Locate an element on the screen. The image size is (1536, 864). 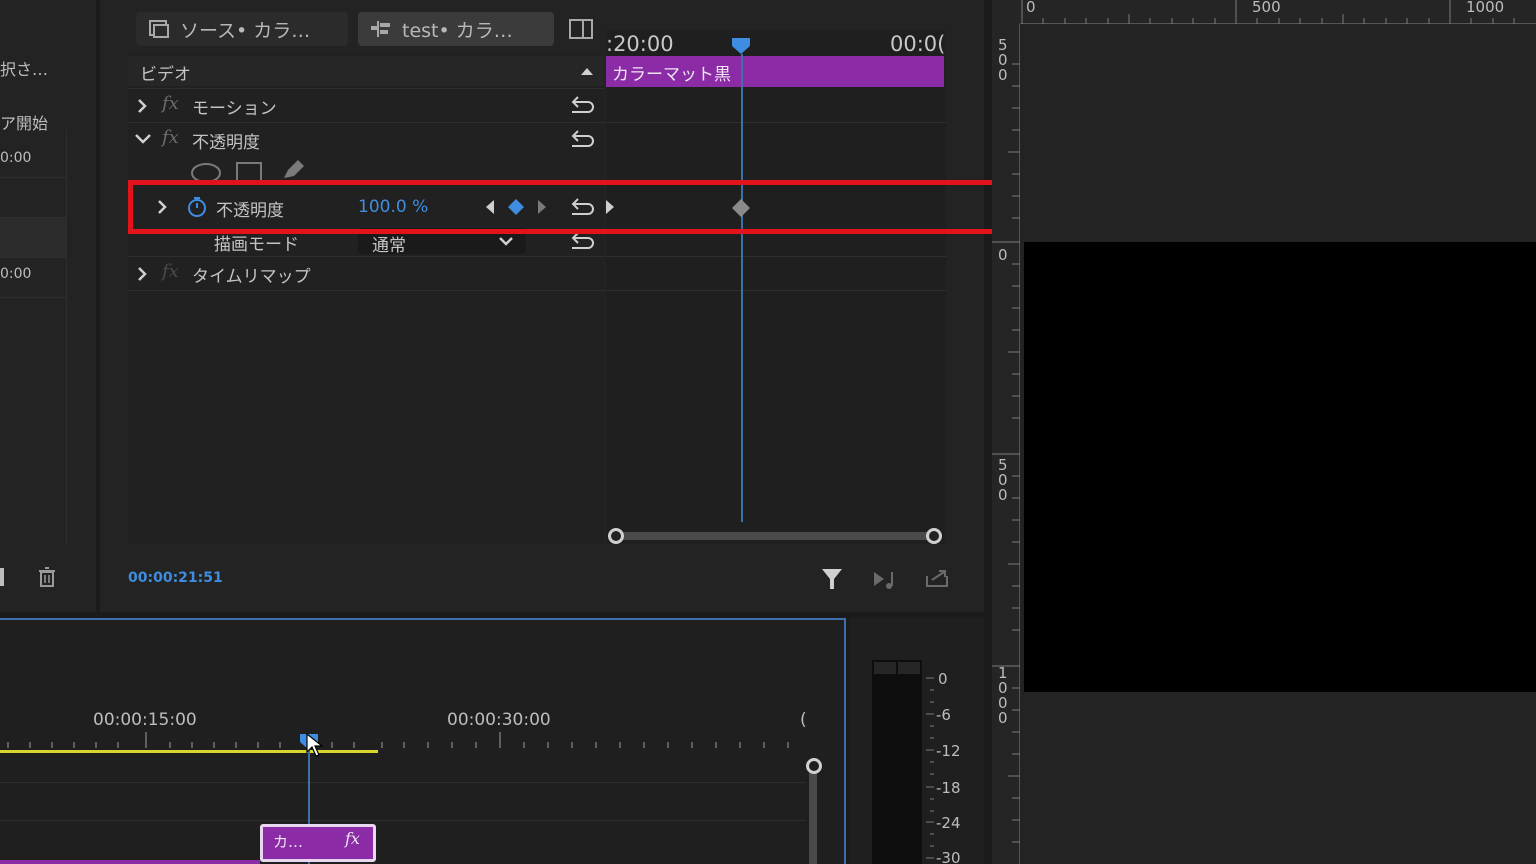
list-item-selected is located at coordinates (33, 238).